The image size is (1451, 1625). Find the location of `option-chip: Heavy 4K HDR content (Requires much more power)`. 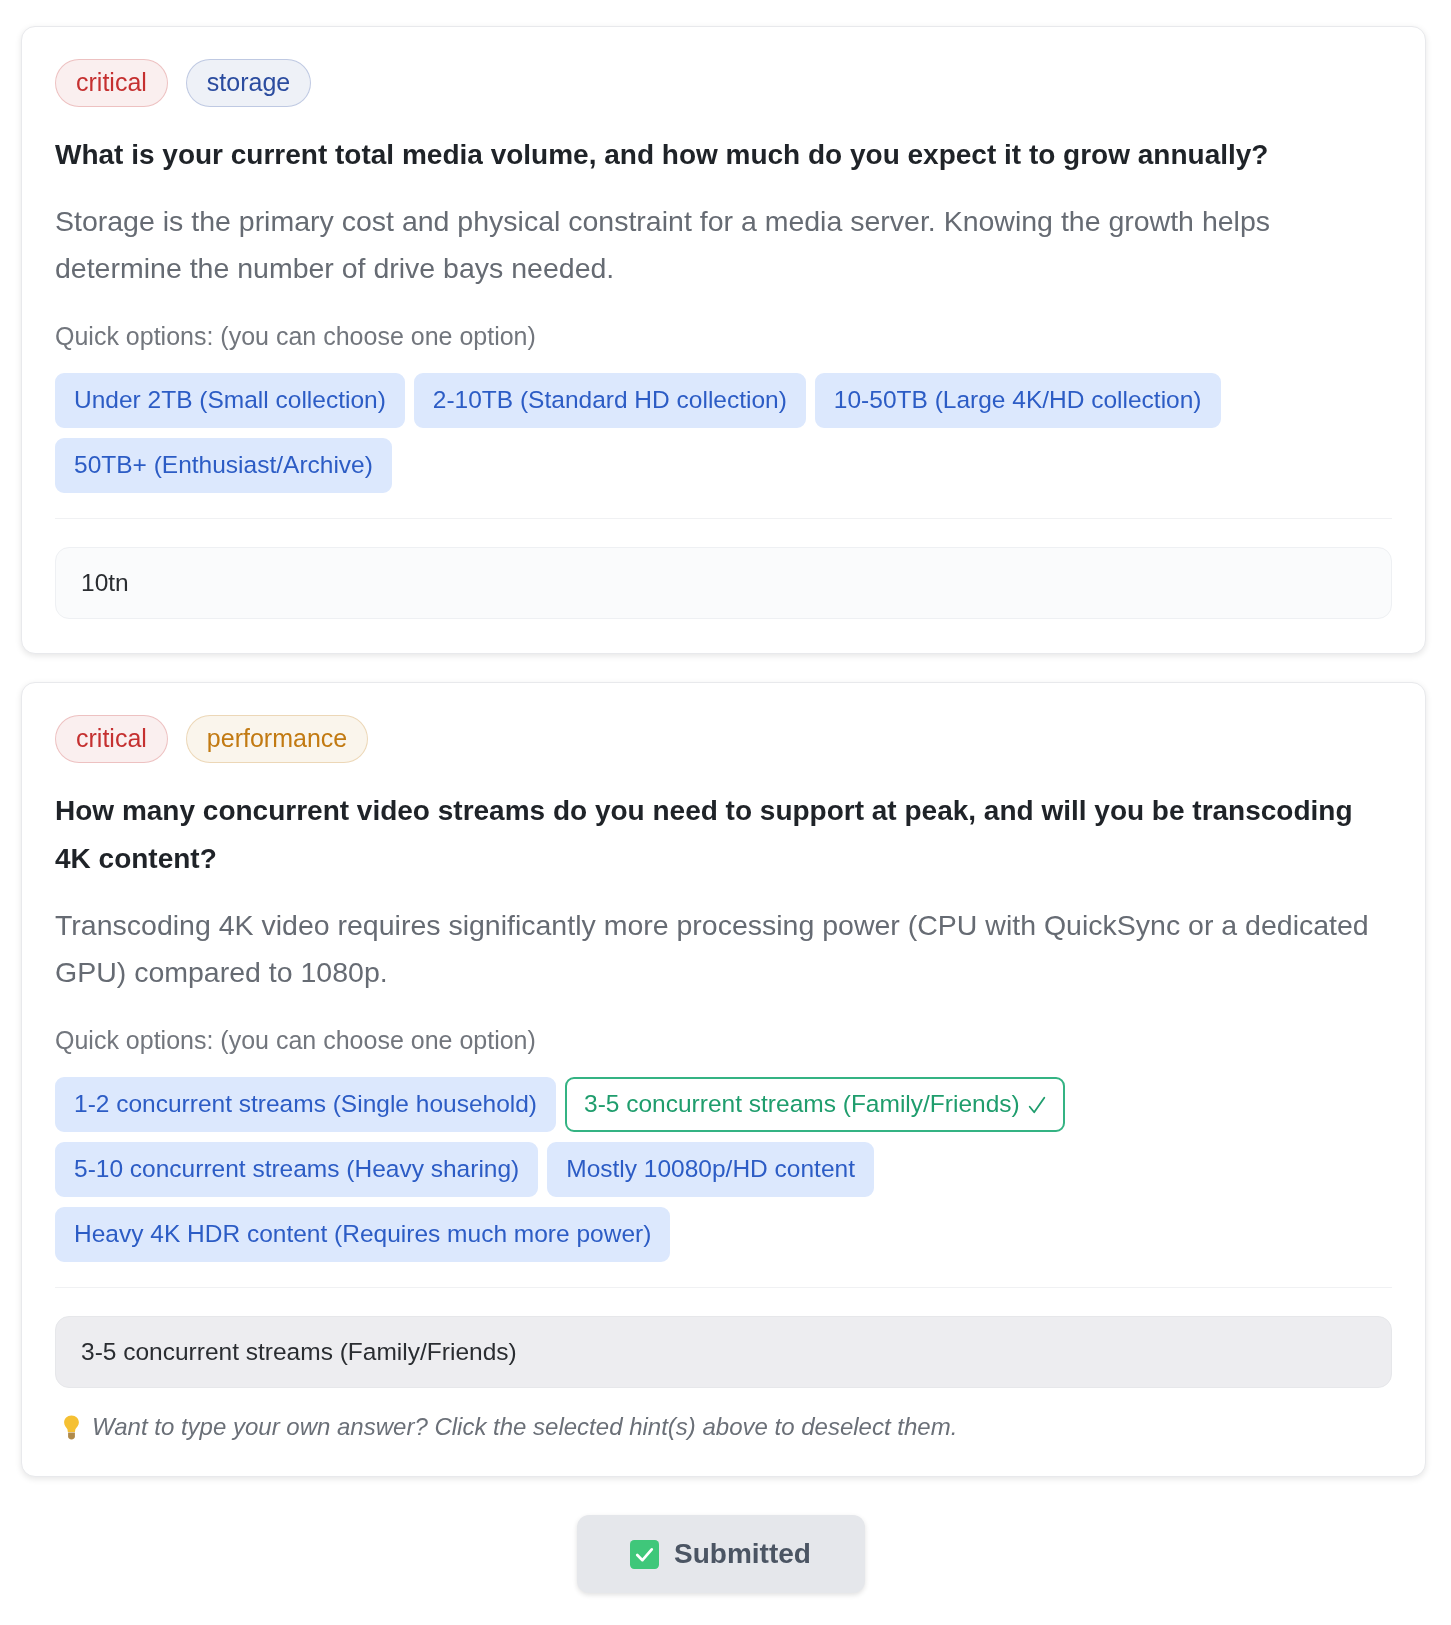

option-chip: Heavy 4K HDR content (Requires much more power) is located at coordinates (363, 1234).